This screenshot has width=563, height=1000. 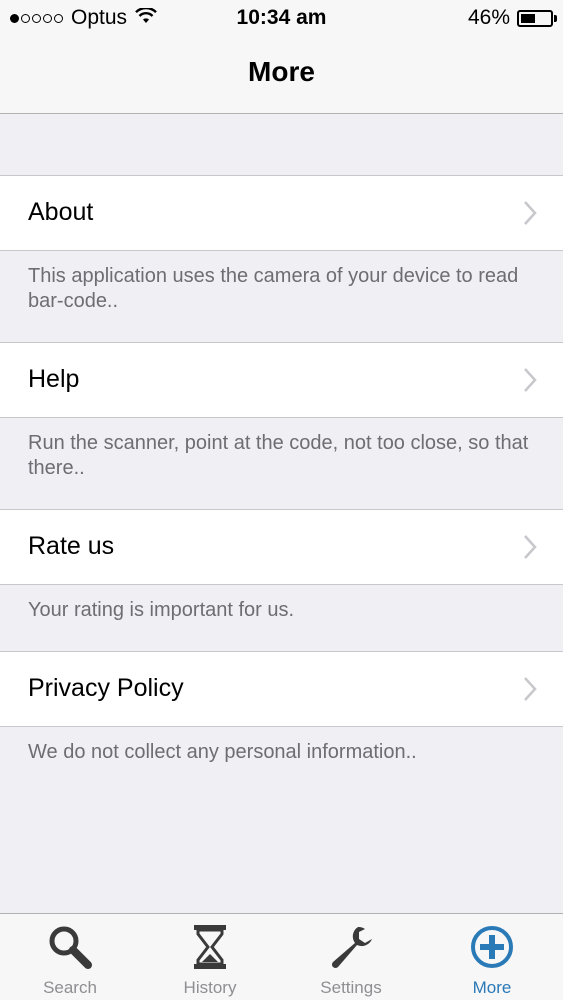 What do you see at coordinates (488, 17) in the screenshot?
I see `battery-percent: 46%` at bounding box center [488, 17].